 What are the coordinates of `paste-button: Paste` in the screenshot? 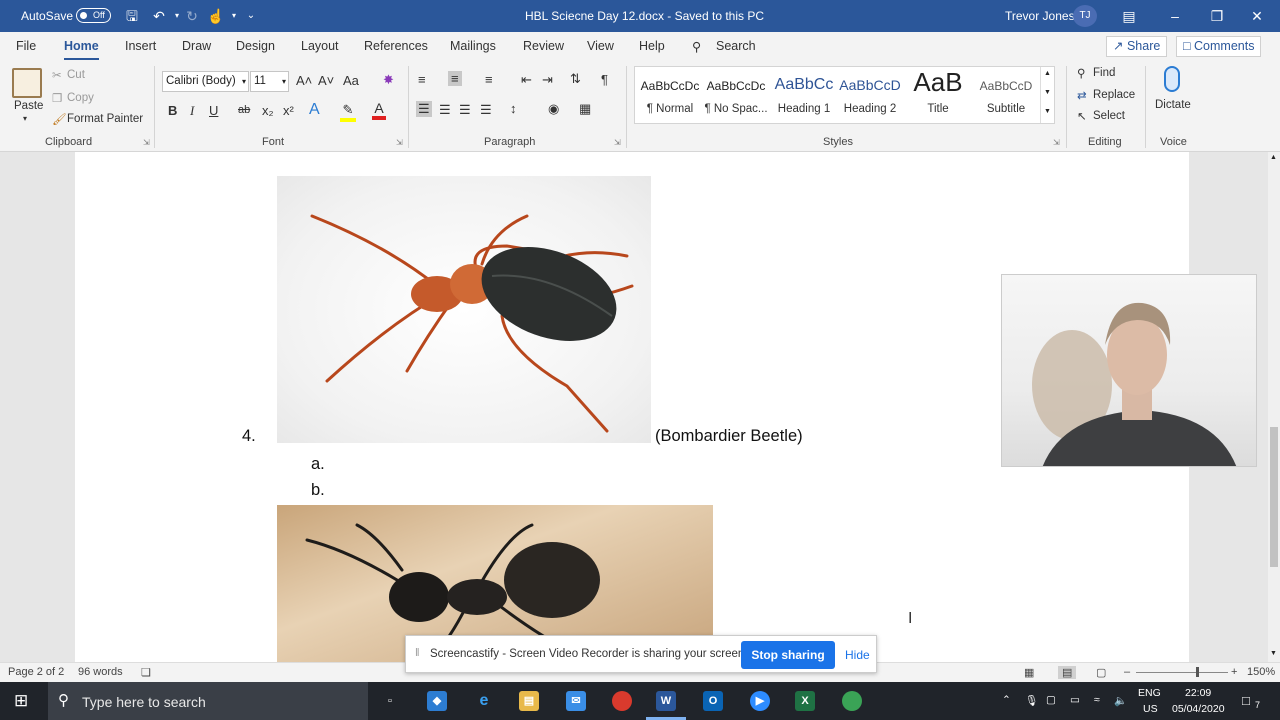 It's located at (28, 106).